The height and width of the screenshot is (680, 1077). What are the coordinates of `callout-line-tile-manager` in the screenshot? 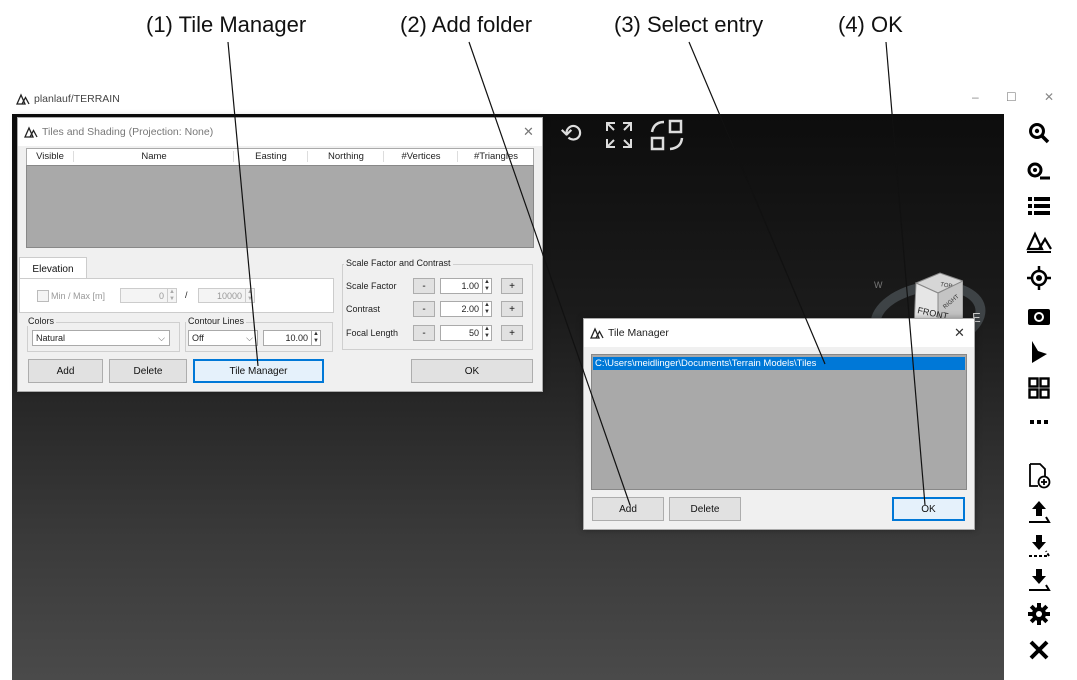 It's located at (243, 204).